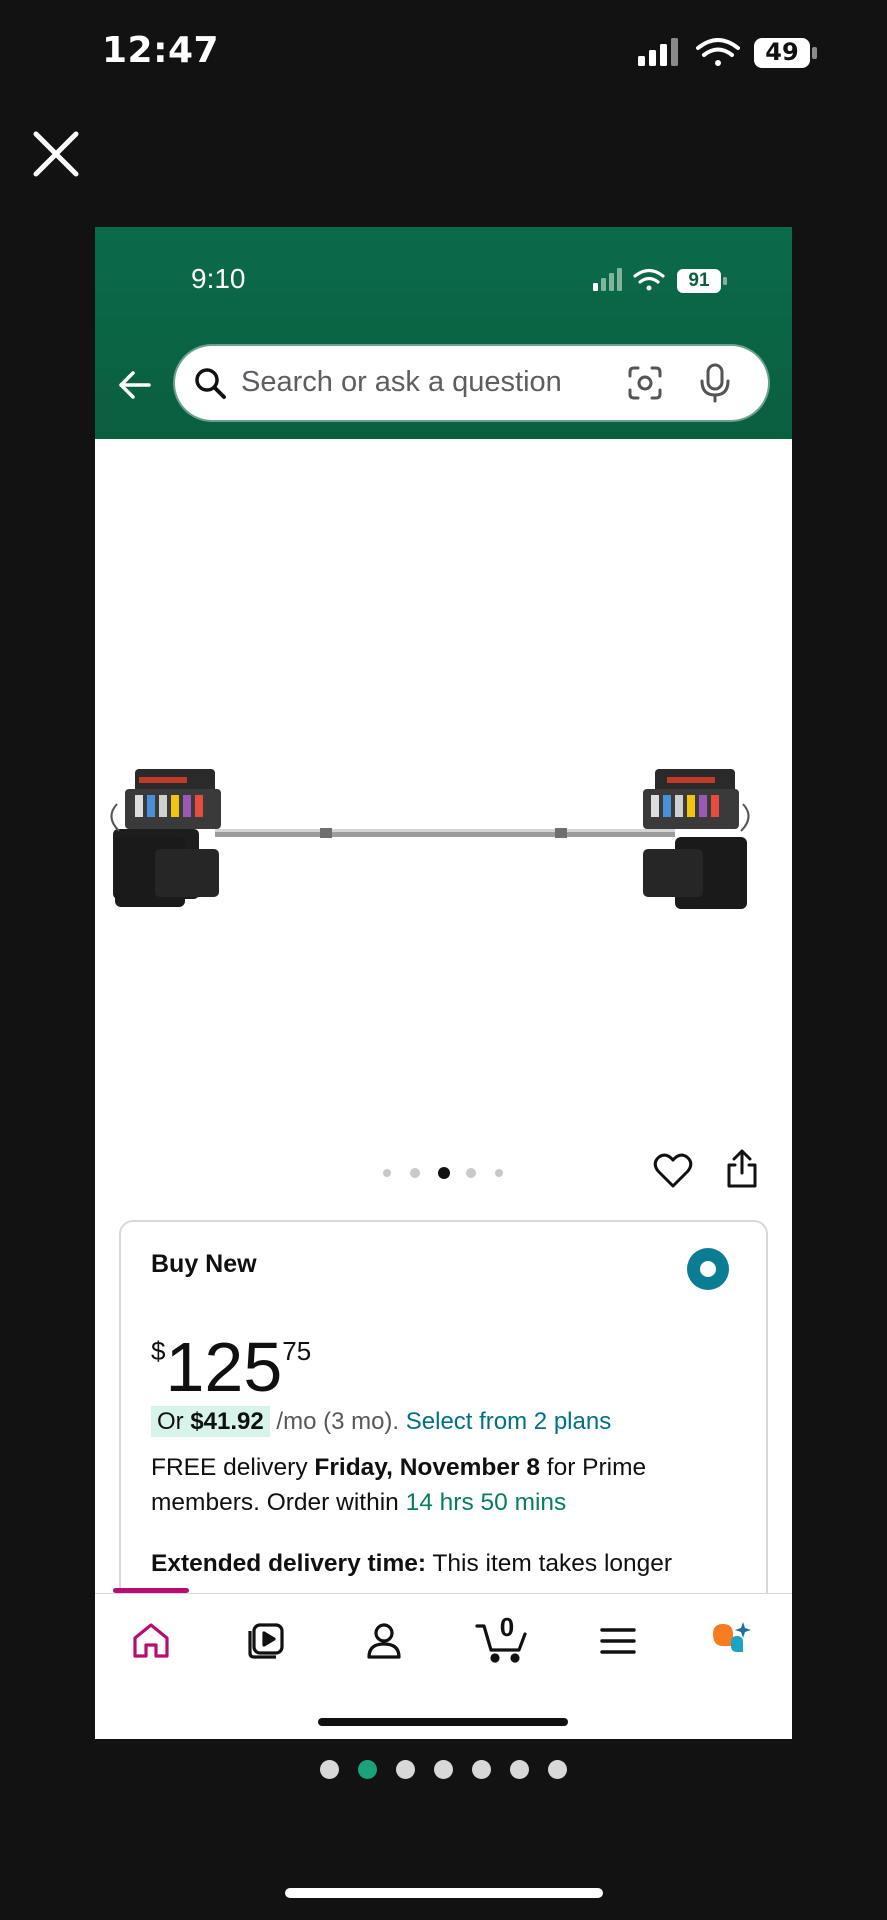 The image size is (887, 1920). I want to click on account-icon, so click(384, 1641).